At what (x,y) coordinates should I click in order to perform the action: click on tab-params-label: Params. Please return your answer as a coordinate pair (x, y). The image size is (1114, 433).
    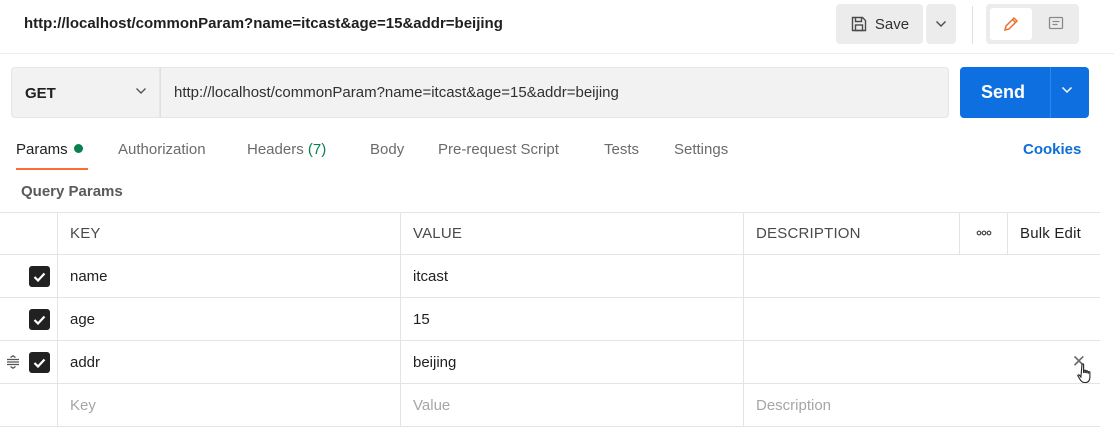
    Looking at the image, I should click on (42, 149).